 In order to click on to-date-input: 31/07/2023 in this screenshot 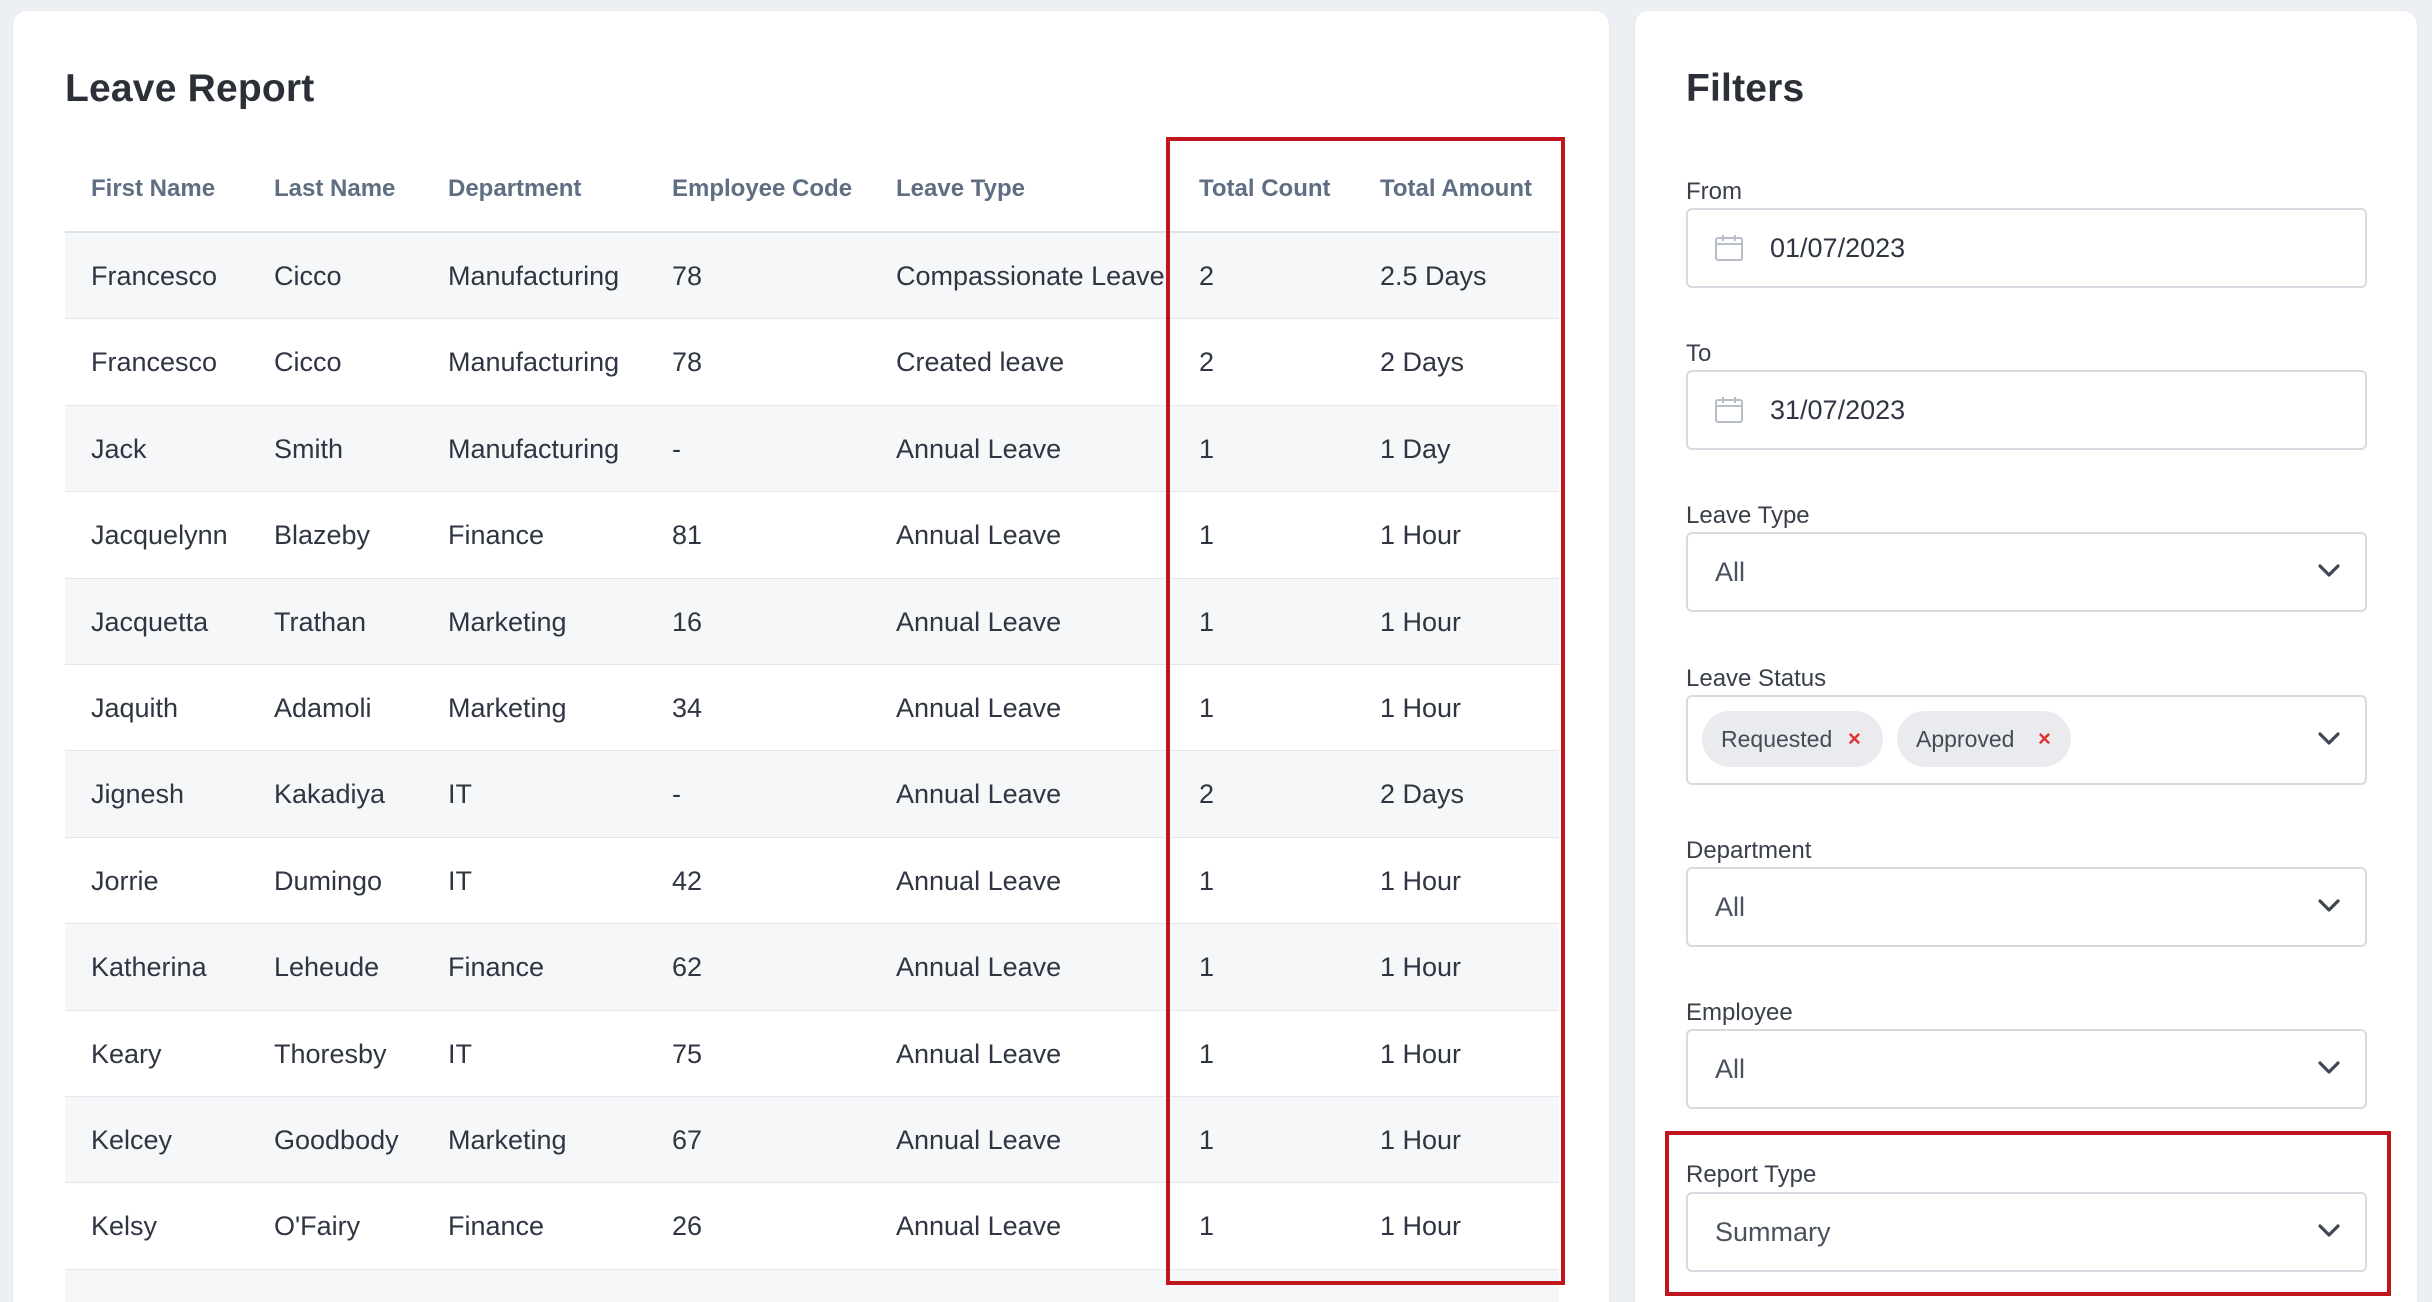, I will do `click(2026, 410)`.